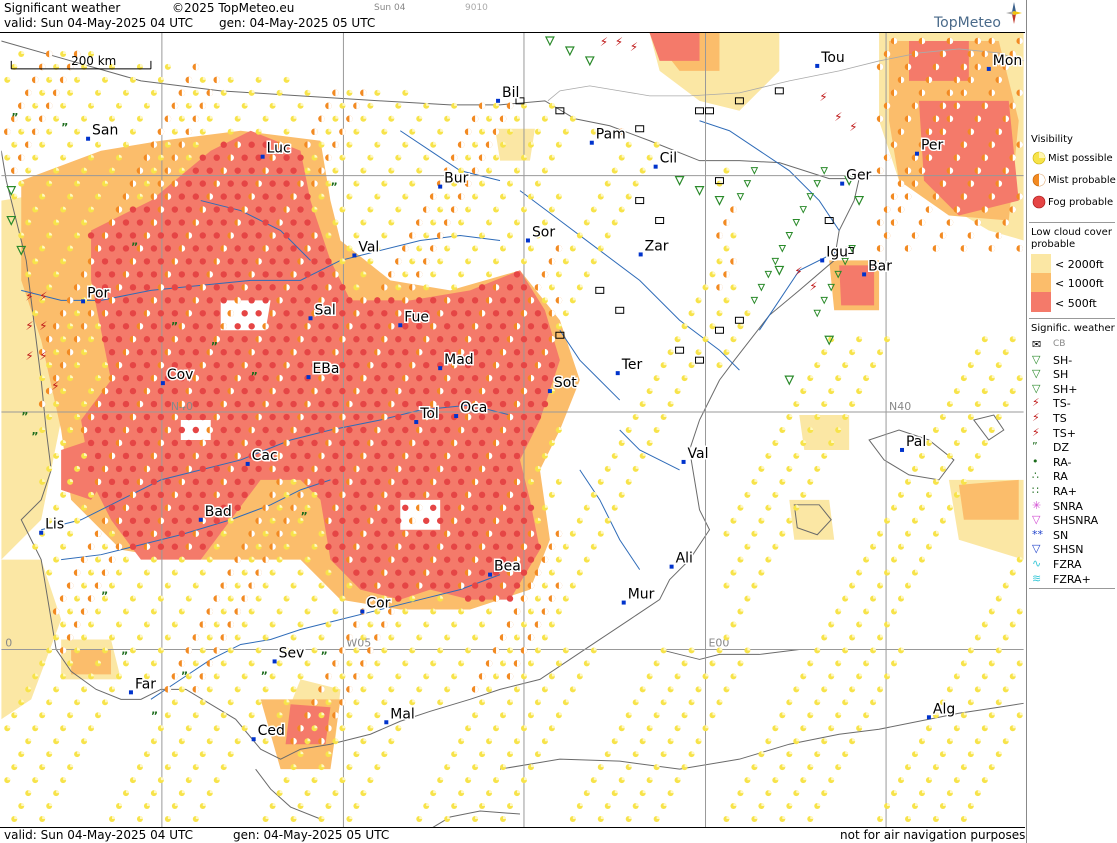 The width and height of the screenshot is (1117, 843). I want to click on weather-legend-icon: ▽, so click(1036, 374).